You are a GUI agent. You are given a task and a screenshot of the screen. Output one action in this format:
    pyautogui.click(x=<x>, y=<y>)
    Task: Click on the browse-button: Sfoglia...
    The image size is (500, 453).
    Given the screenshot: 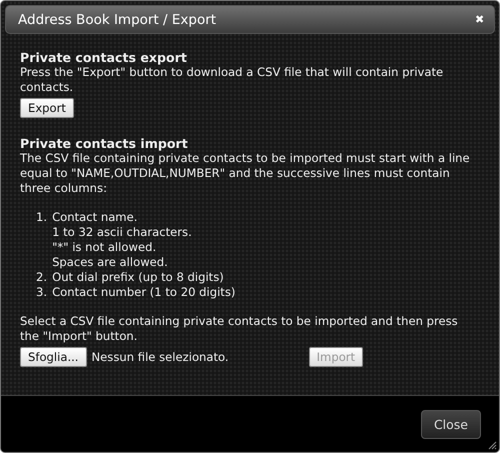 What is the action you would take?
    pyautogui.click(x=53, y=357)
    